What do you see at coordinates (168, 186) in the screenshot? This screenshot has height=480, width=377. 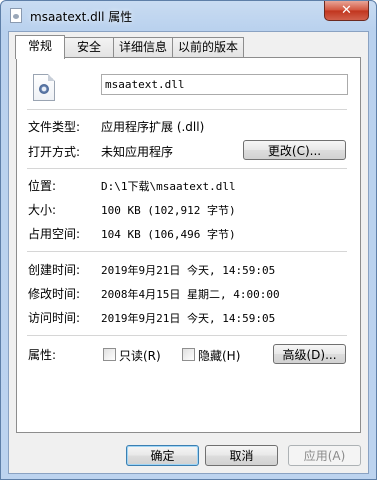 I see `location-value: D:\1下载\msaatext.dll` at bounding box center [168, 186].